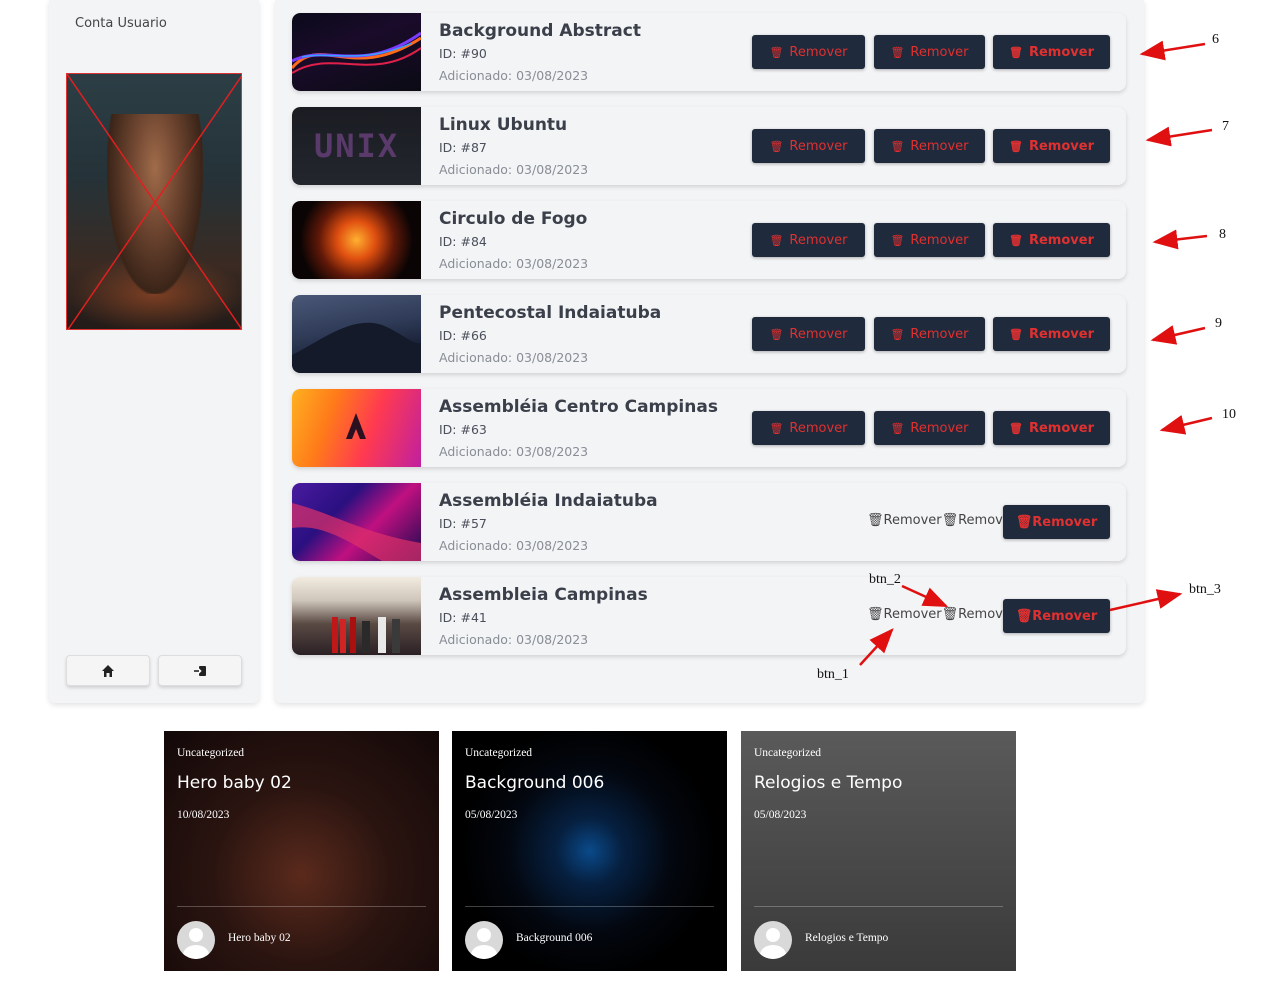 This screenshot has width=1288, height=1000. I want to click on card-author: Background 006, so click(554, 938).